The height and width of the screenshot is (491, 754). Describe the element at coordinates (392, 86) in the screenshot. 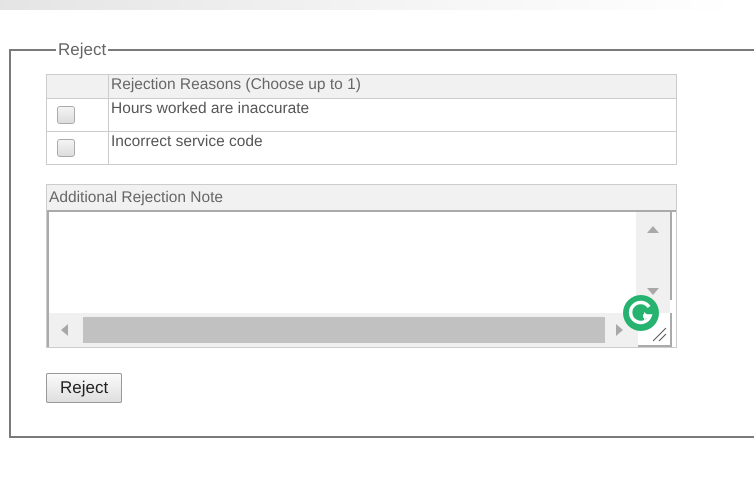

I see `table-header-cell: Rejection Reasons (Choose up to 1)` at that location.